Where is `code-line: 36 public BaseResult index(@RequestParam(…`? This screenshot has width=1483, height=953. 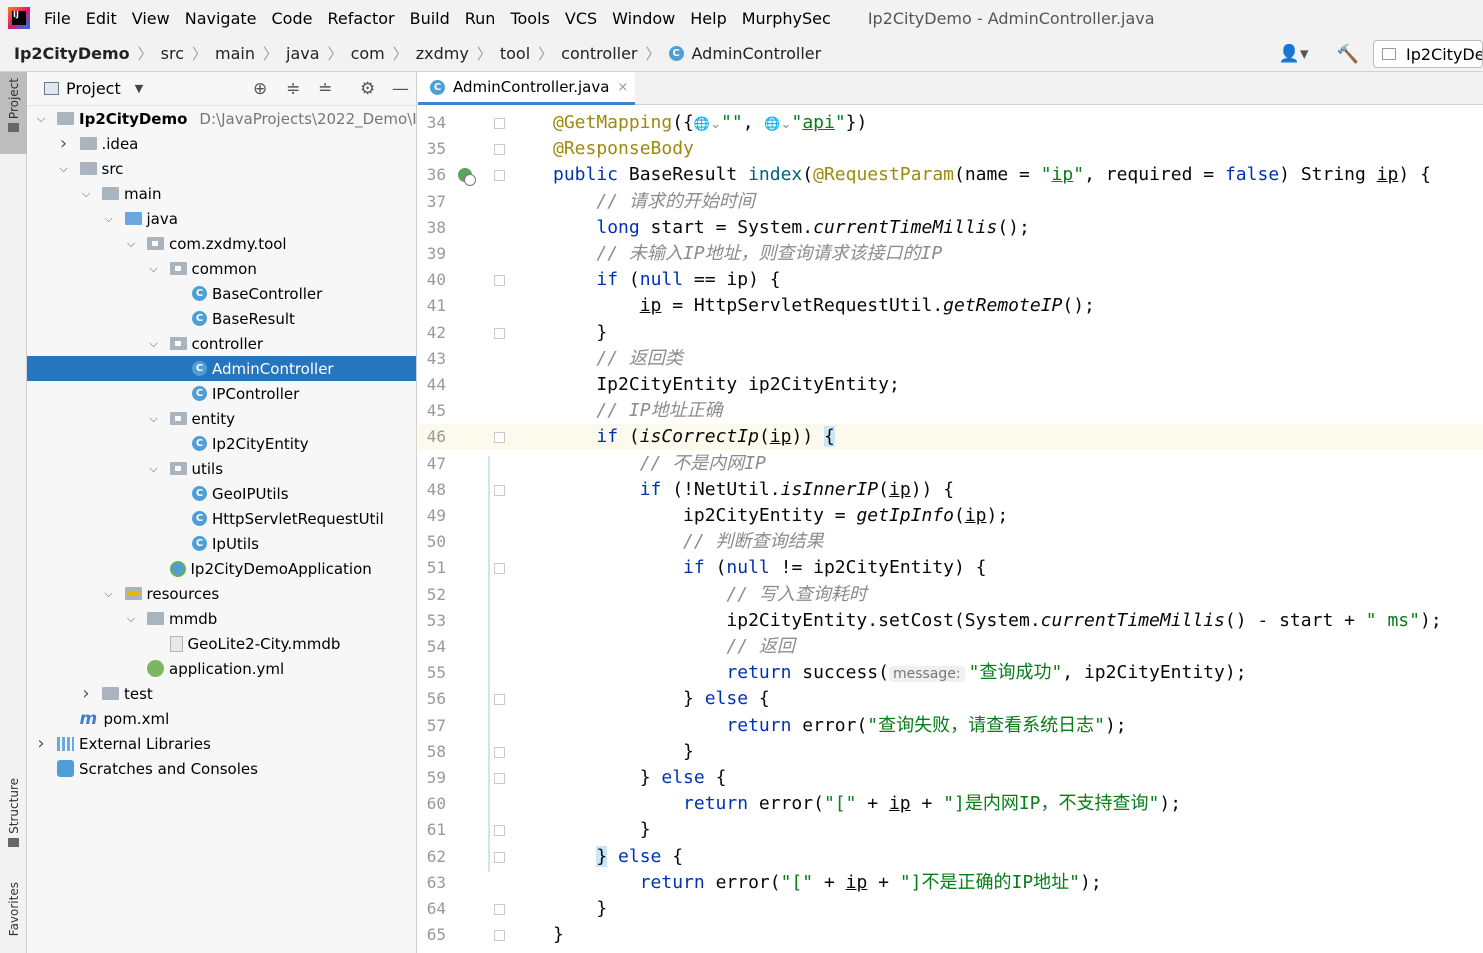 code-line: 36 public BaseResult index(@RequestParam(… is located at coordinates (950, 175).